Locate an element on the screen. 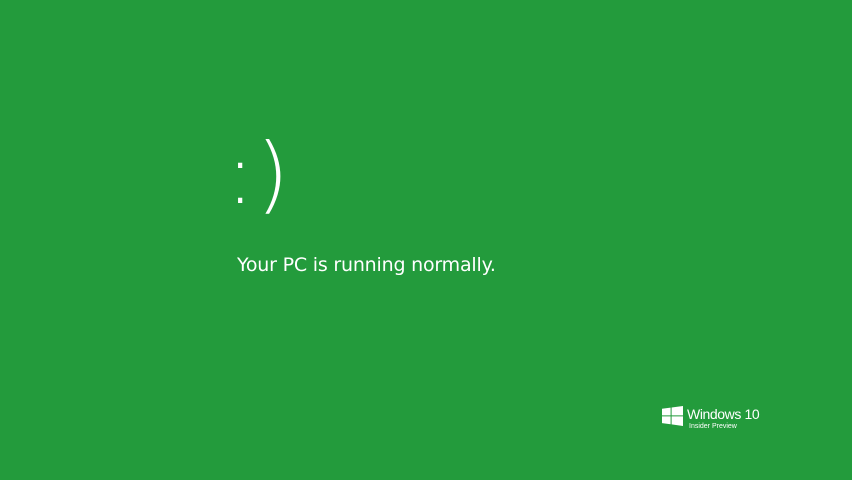 This screenshot has height=480, width=852. brand-edition: Insider Preview is located at coordinates (713, 426).